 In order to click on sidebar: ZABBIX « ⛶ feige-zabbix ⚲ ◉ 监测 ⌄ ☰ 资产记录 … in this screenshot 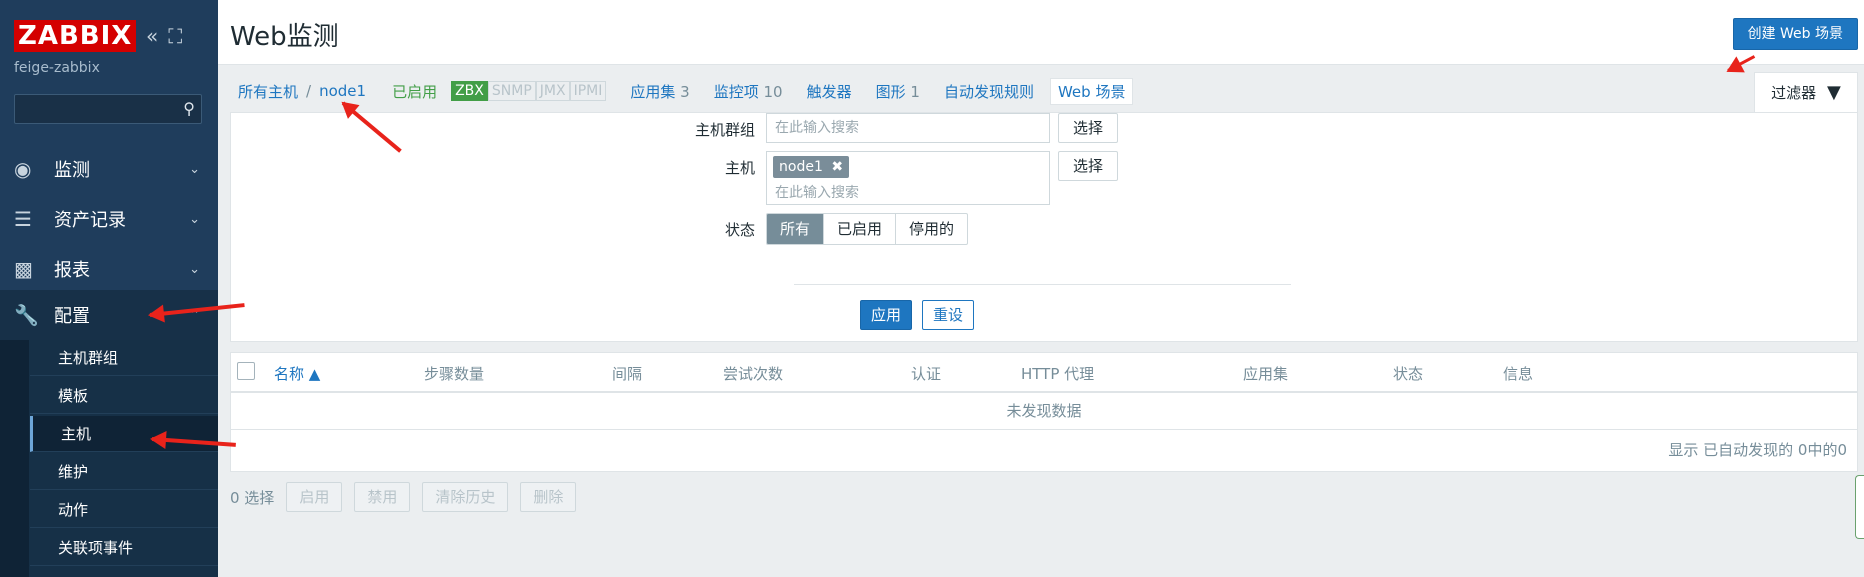, I will do `click(109, 288)`.